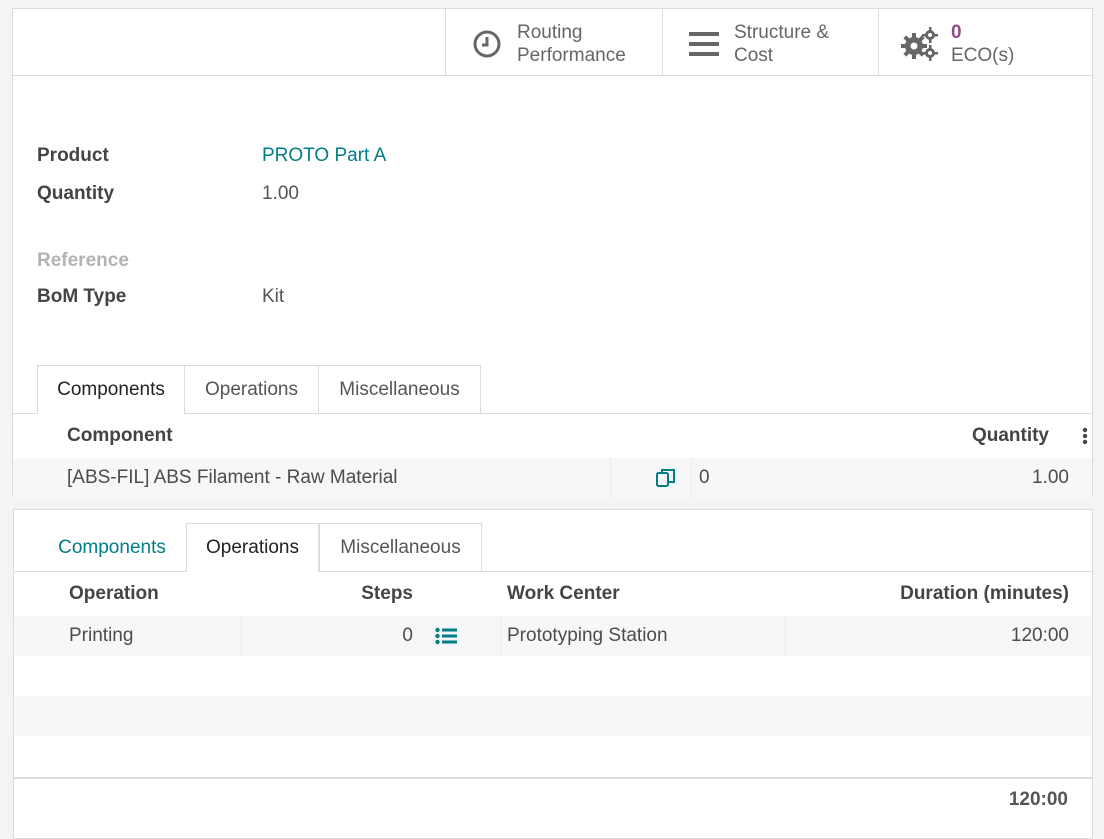 This screenshot has width=1104, height=839. I want to click on eco-count: 0, so click(956, 32).